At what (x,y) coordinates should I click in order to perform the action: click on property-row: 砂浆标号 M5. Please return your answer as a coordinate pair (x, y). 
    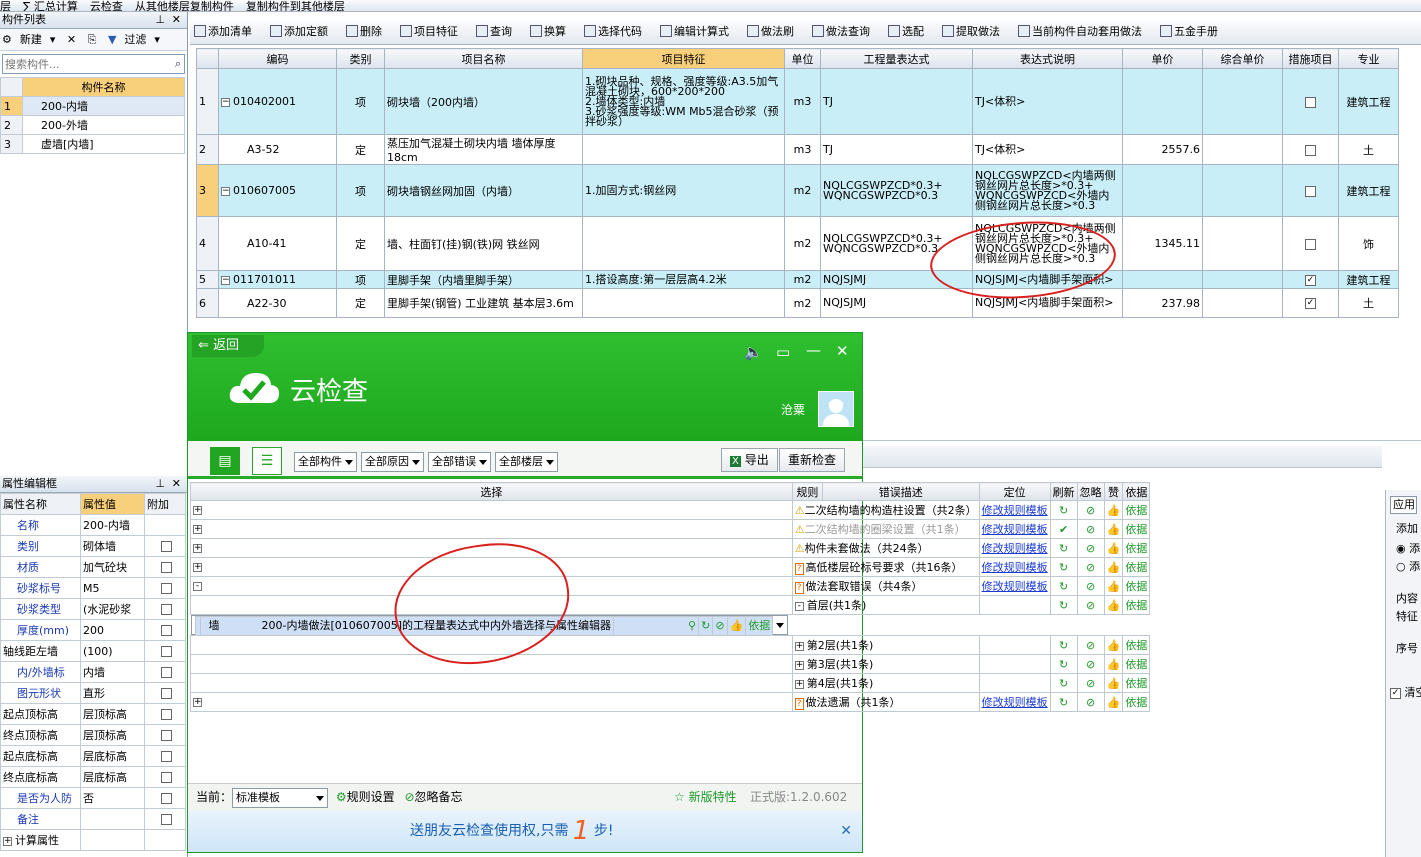
    Looking at the image, I should click on (93, 588).